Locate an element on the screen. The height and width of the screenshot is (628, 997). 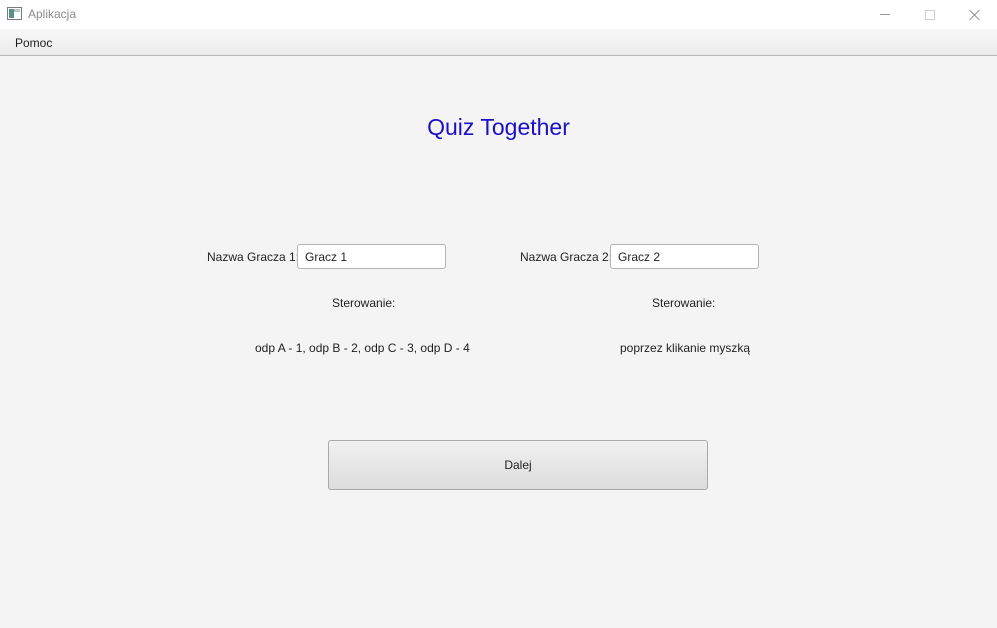
next-button: Dalej is located at coordinates (518, 465).